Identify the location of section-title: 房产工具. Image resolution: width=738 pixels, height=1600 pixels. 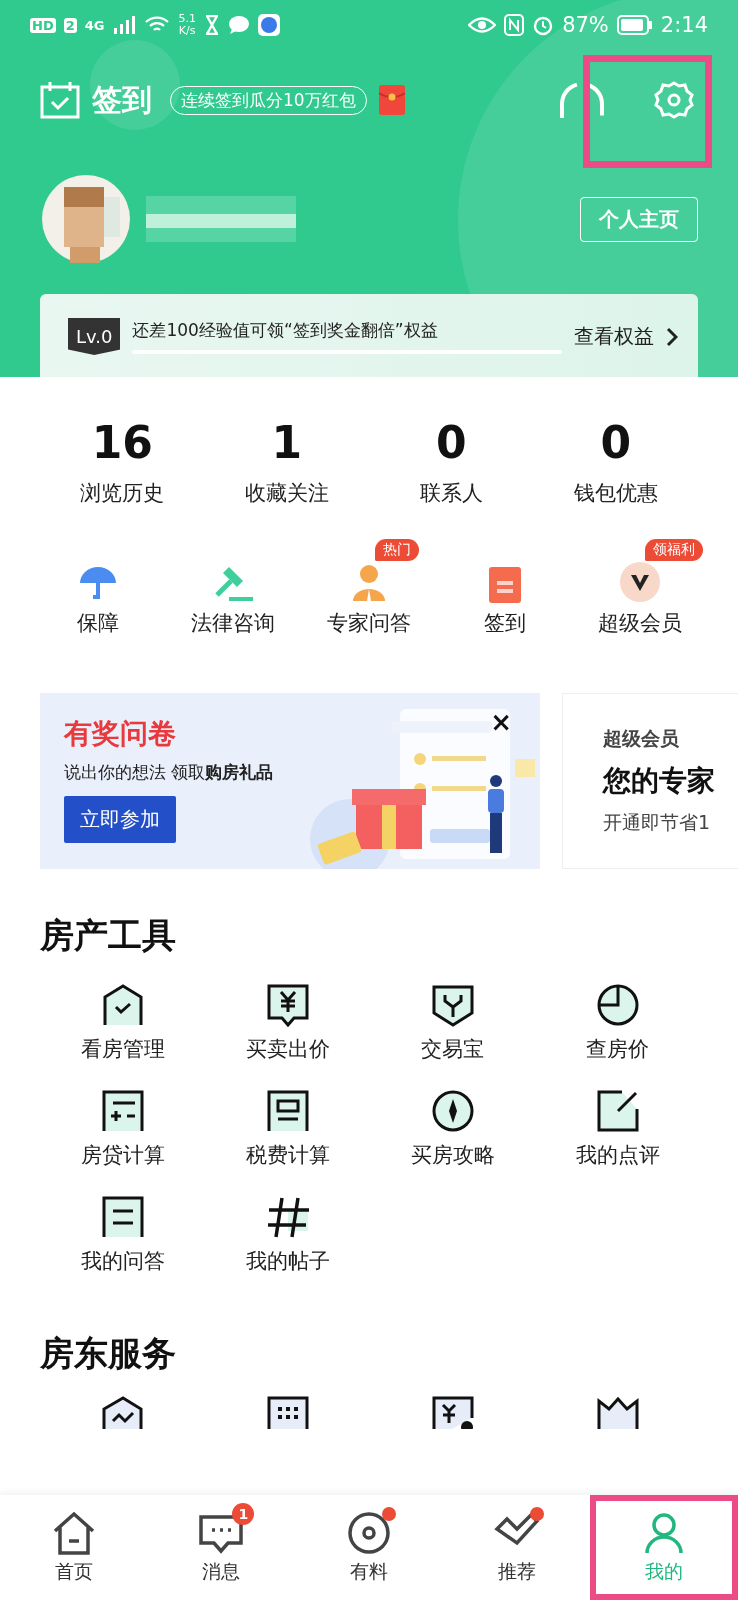
(108, 935).